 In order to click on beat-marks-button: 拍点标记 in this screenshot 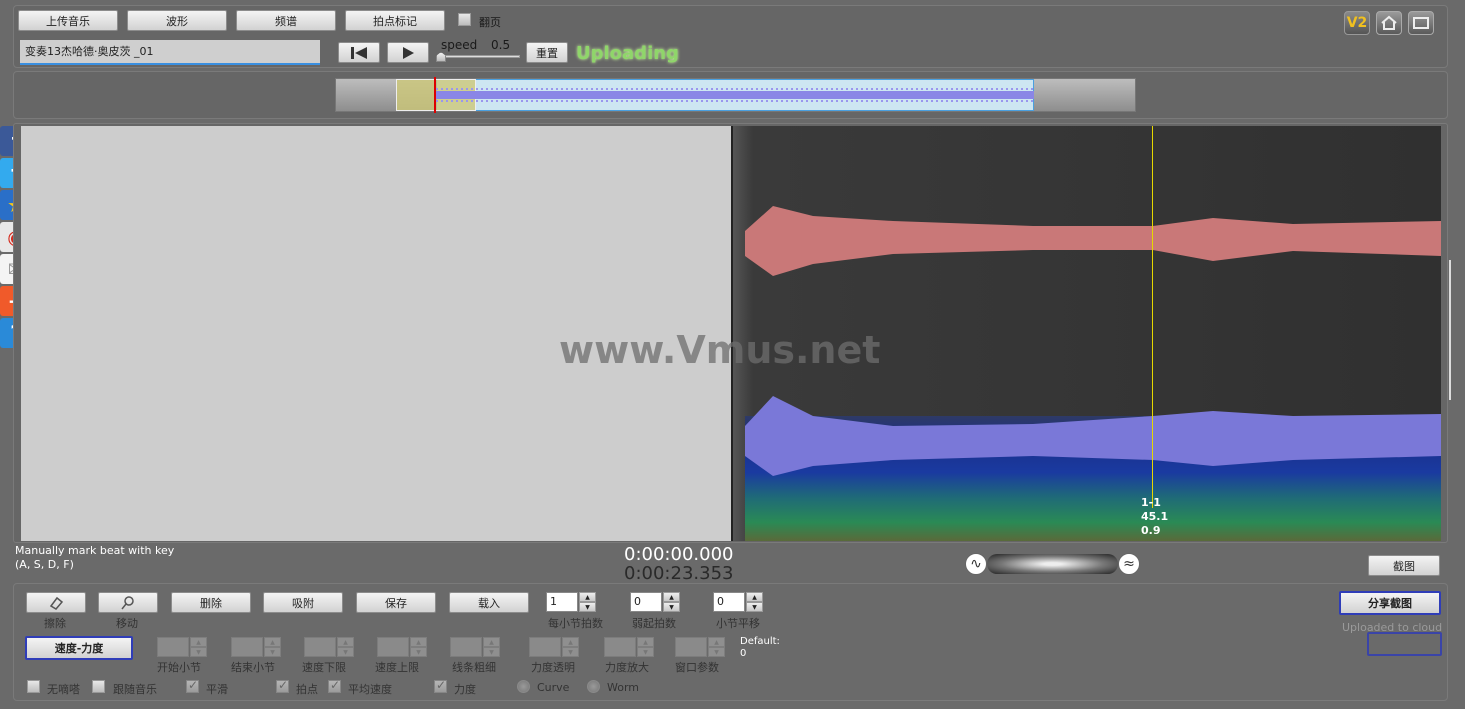, I will do `click(395, 20)`.